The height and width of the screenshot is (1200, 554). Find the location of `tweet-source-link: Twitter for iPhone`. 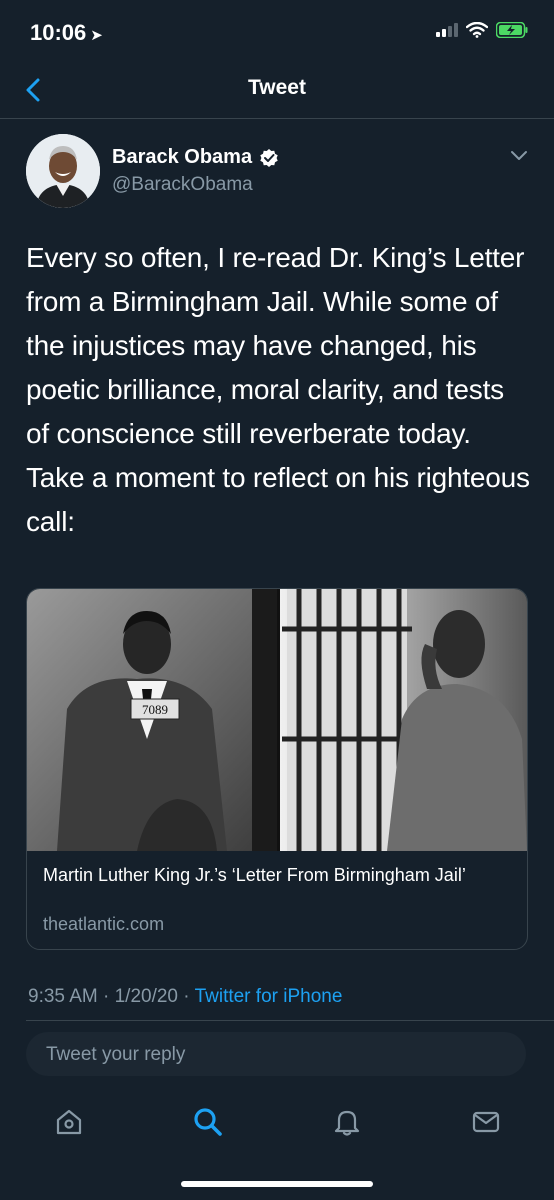

tweet-source-link: Twitter for iPhone is located at coordinates (269, 996).